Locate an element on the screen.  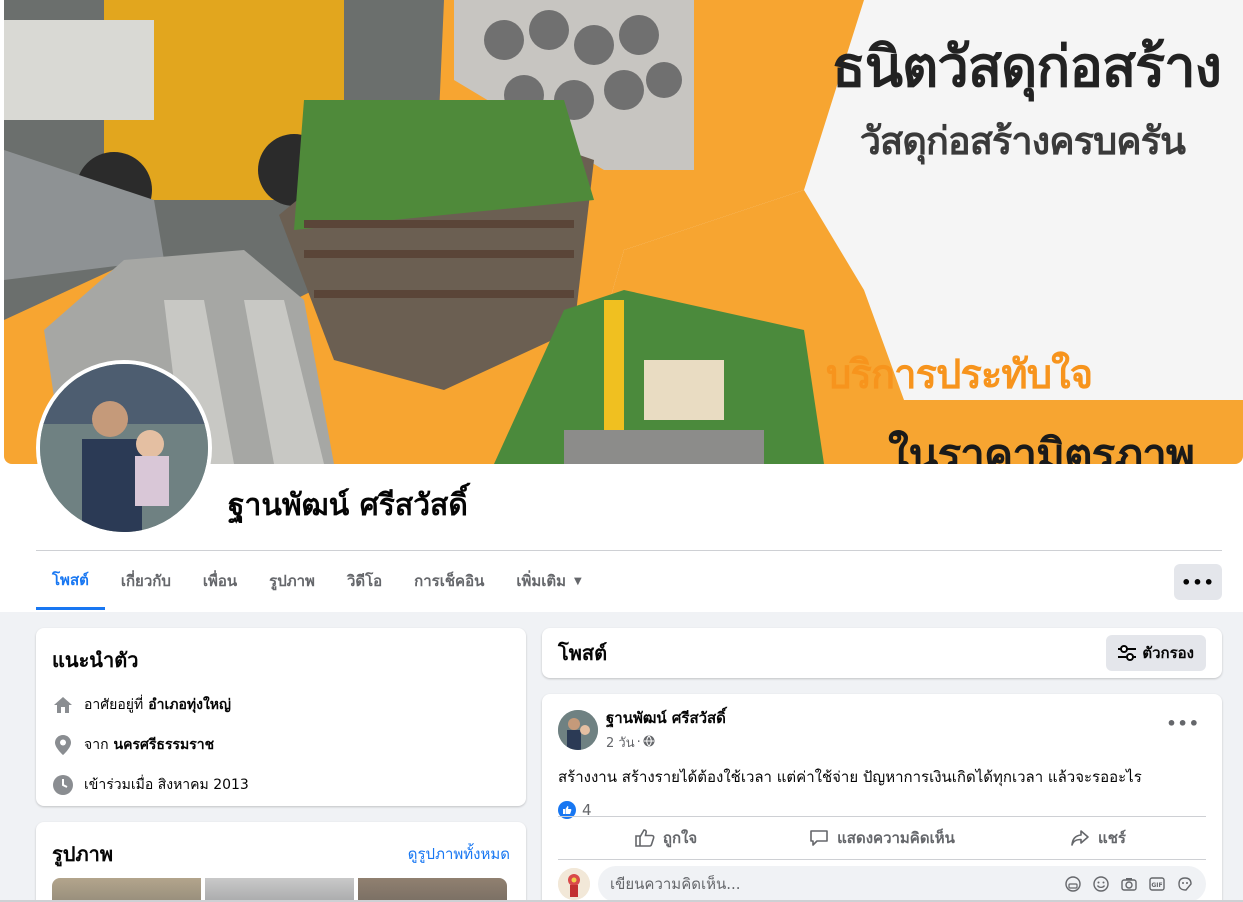
post-options-button: ••• is located at coordinates (1183, 723).